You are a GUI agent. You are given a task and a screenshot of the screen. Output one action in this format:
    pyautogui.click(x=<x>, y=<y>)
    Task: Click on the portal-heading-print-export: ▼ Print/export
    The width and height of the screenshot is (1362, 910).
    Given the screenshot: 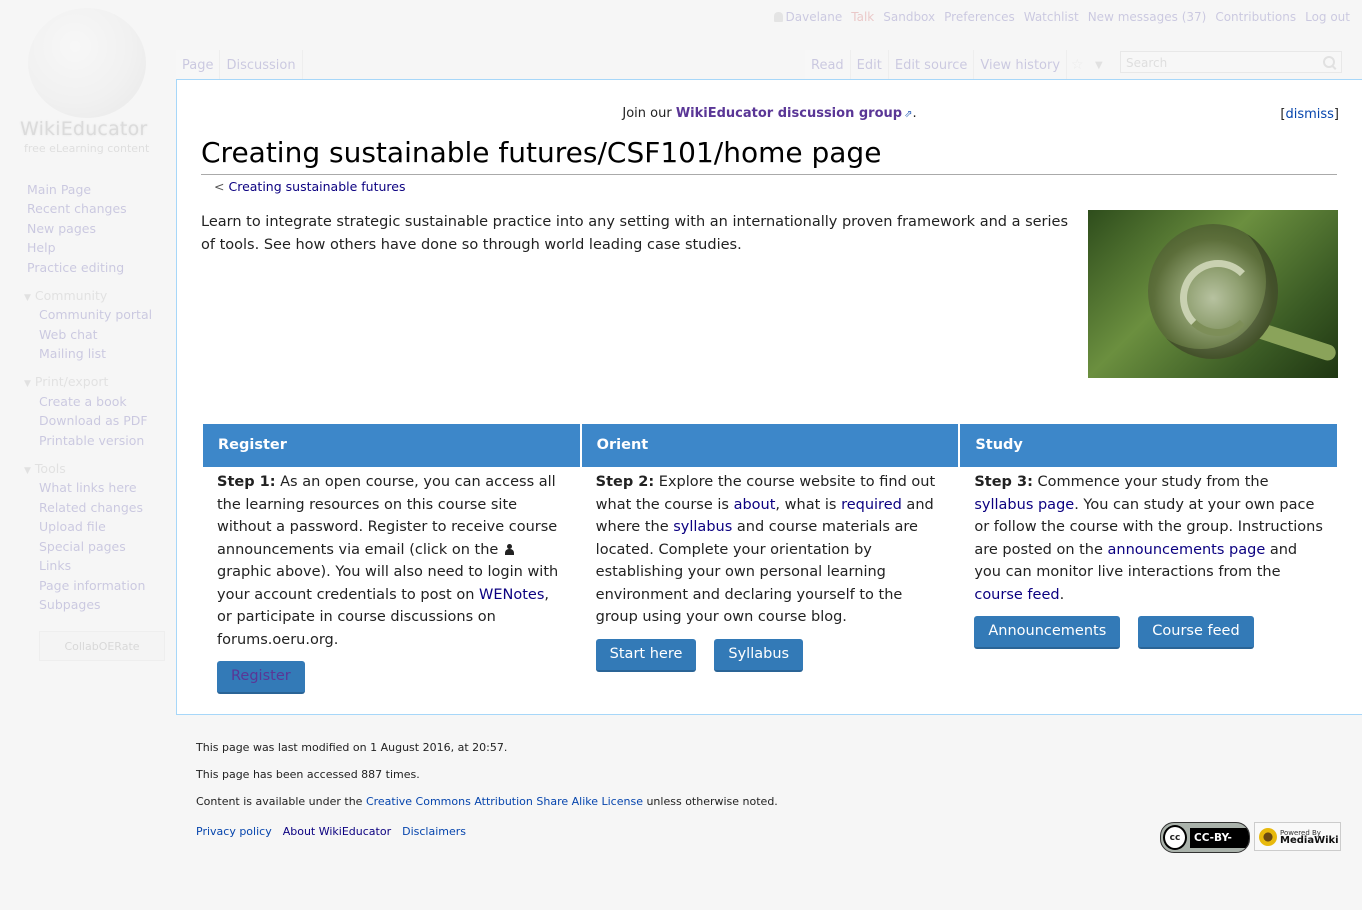 What is the action you would take?
    pyautogui.click(x=66, y=381)
    